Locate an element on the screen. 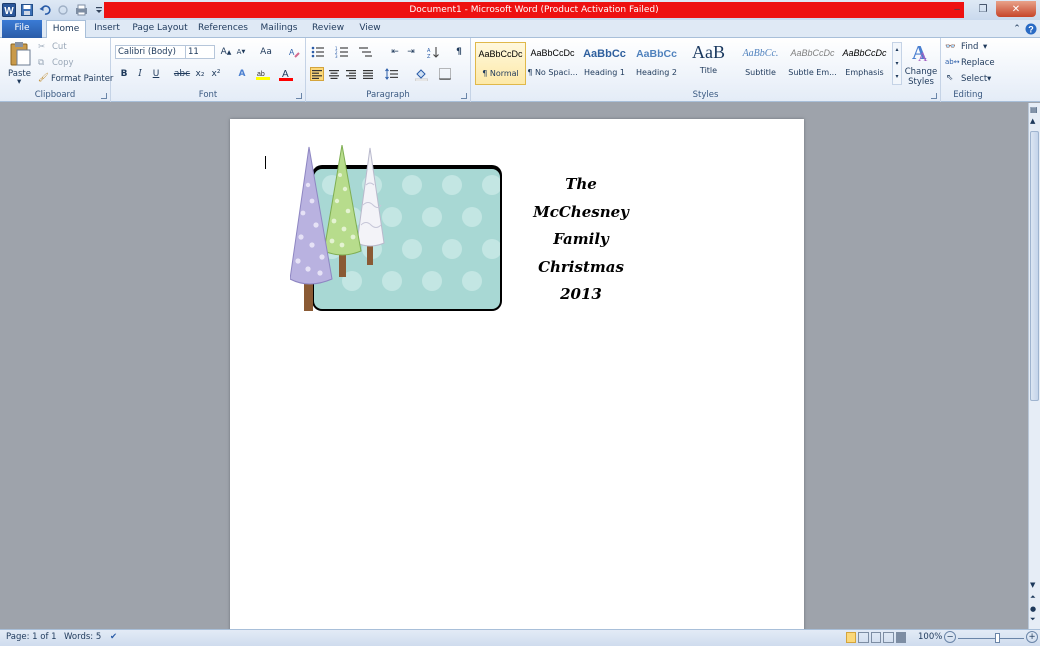 Image resolution: width=1040 pixels, height=646 pixels. decrease-indent-icon: ⇤ is located at coordinates (395, 52).